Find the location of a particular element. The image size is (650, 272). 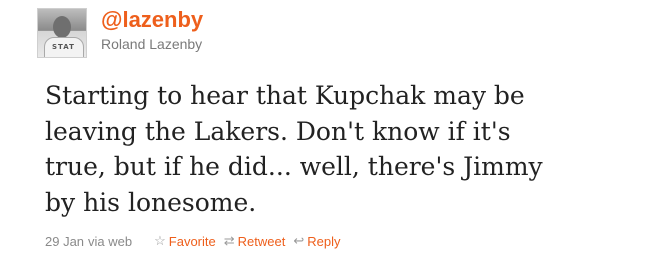

timestamp-link: 29 Jan is located at coordinates (64, 241).